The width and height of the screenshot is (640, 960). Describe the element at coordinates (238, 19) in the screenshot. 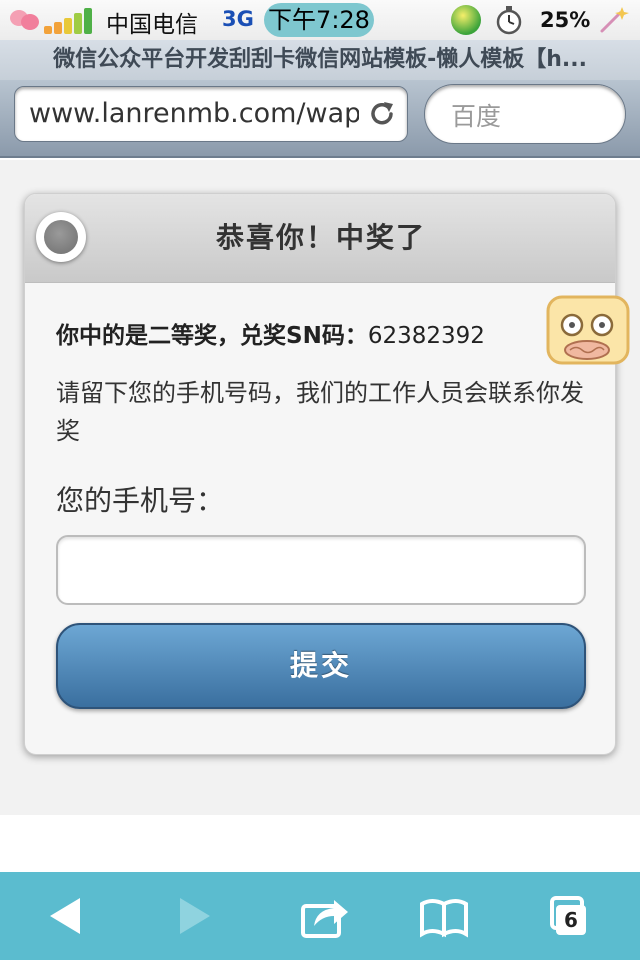

I see `network-type: 3G` at that location.